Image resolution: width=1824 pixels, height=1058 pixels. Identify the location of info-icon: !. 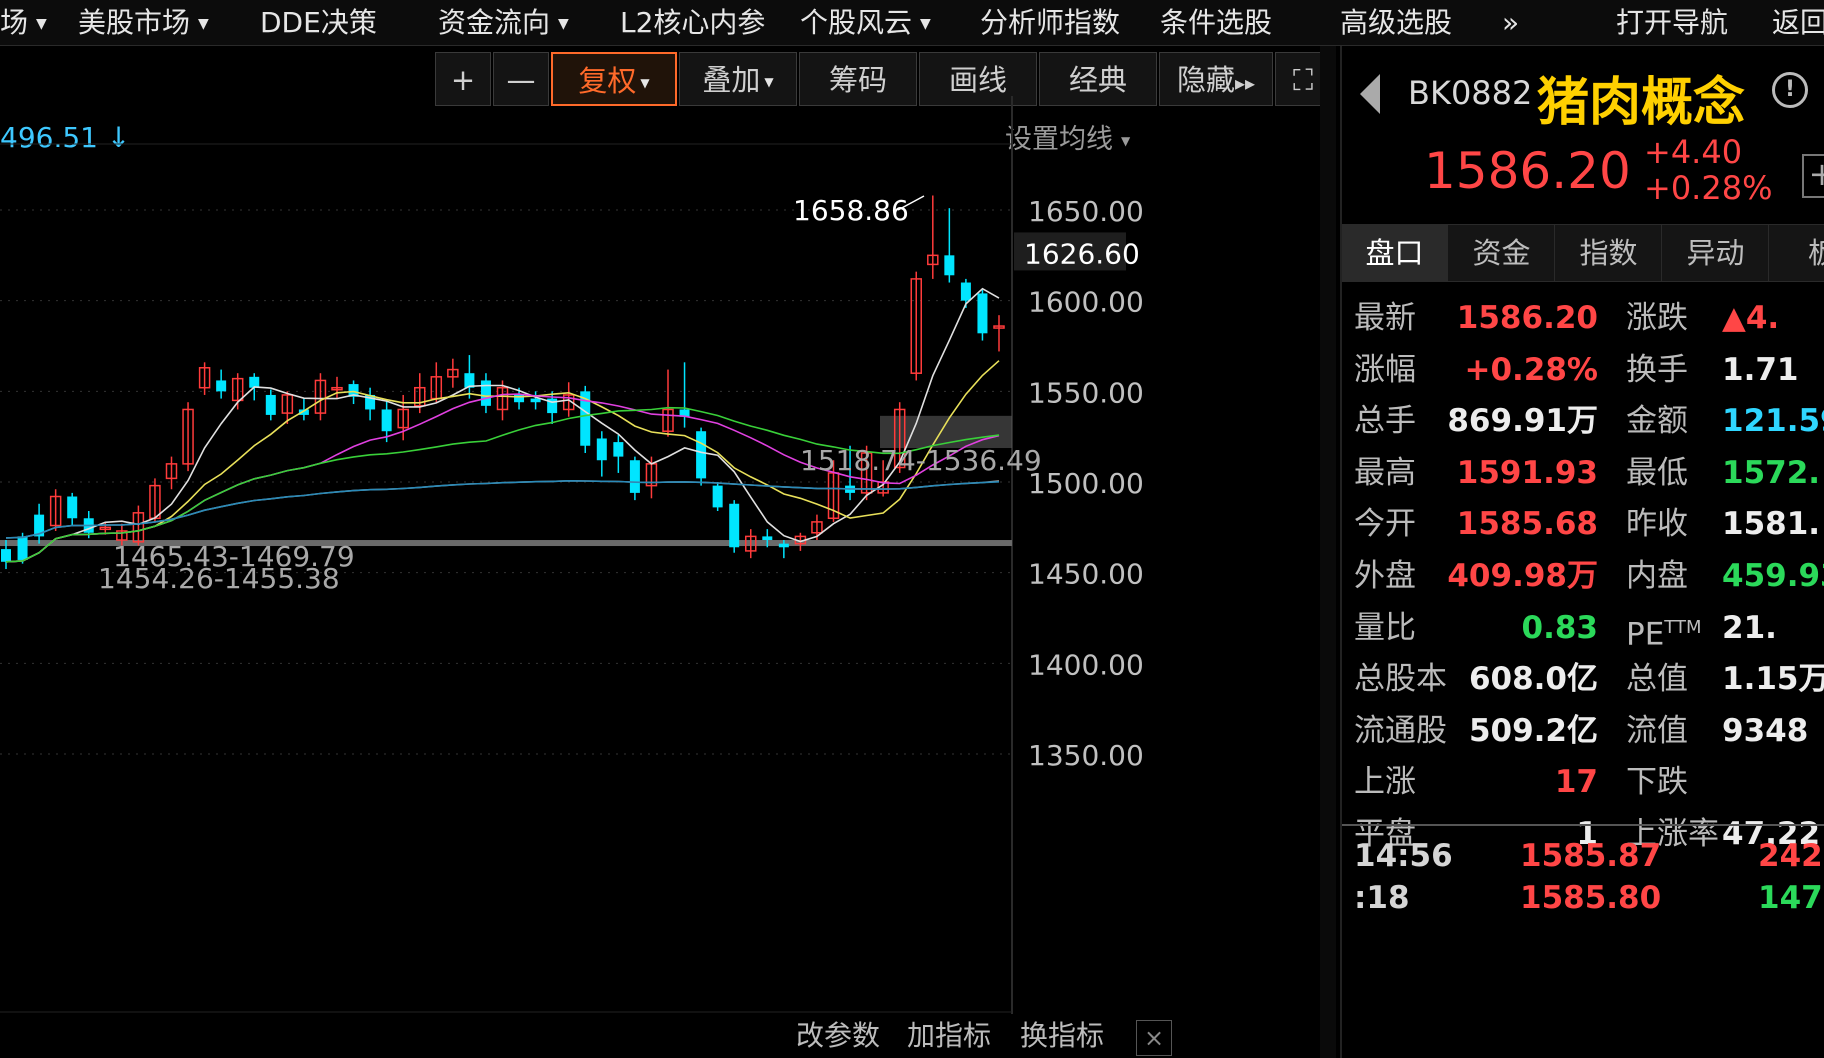
(1790, 90).